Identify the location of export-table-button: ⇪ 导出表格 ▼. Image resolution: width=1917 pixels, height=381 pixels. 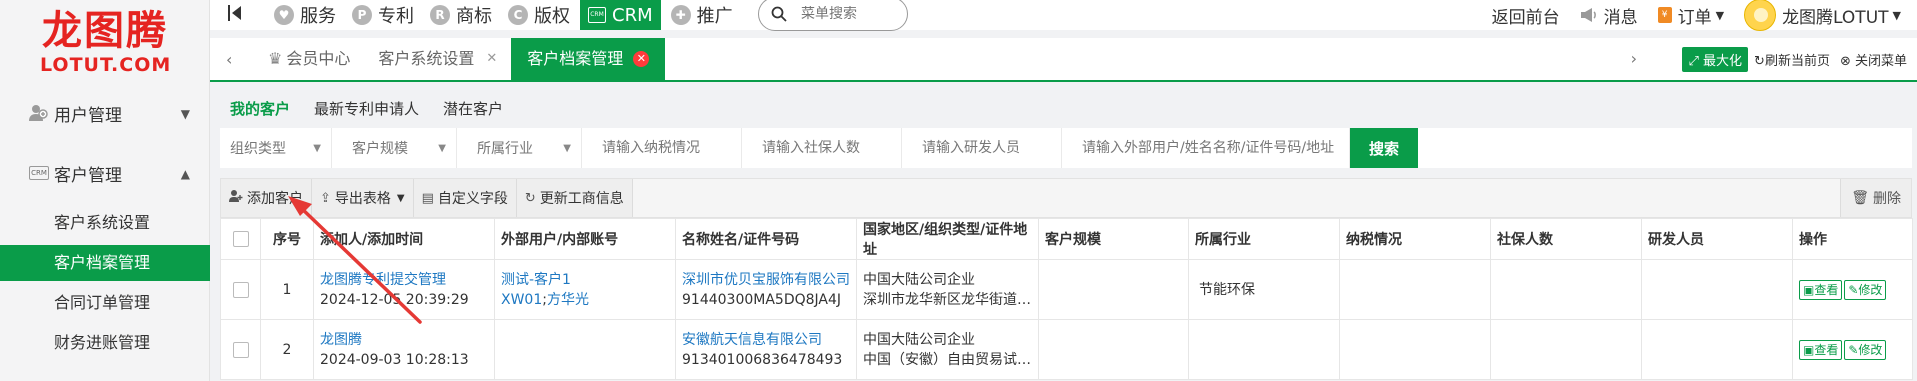
(363, 198).